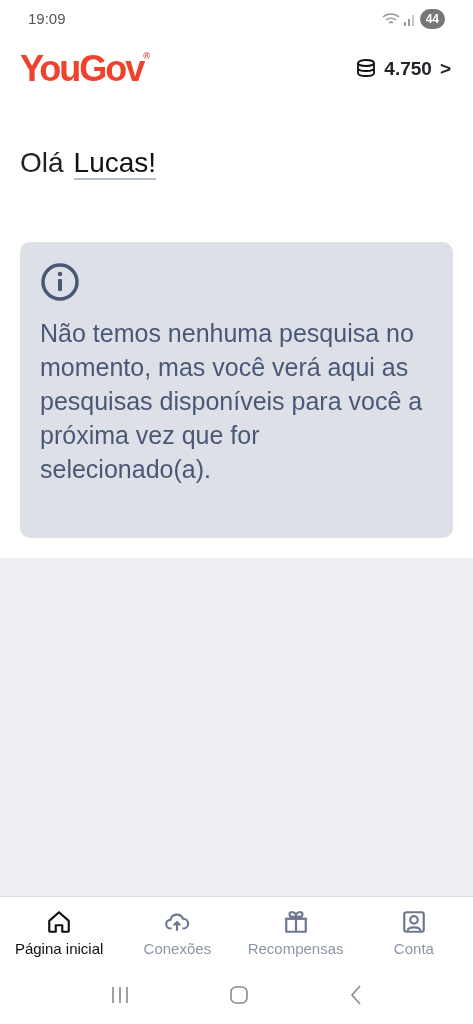 The height and width of the screenshot is (1024, 473). Describe the element at coordinates (42, 162) in the screenshot. I see `greeting-text: Olá` at that location.